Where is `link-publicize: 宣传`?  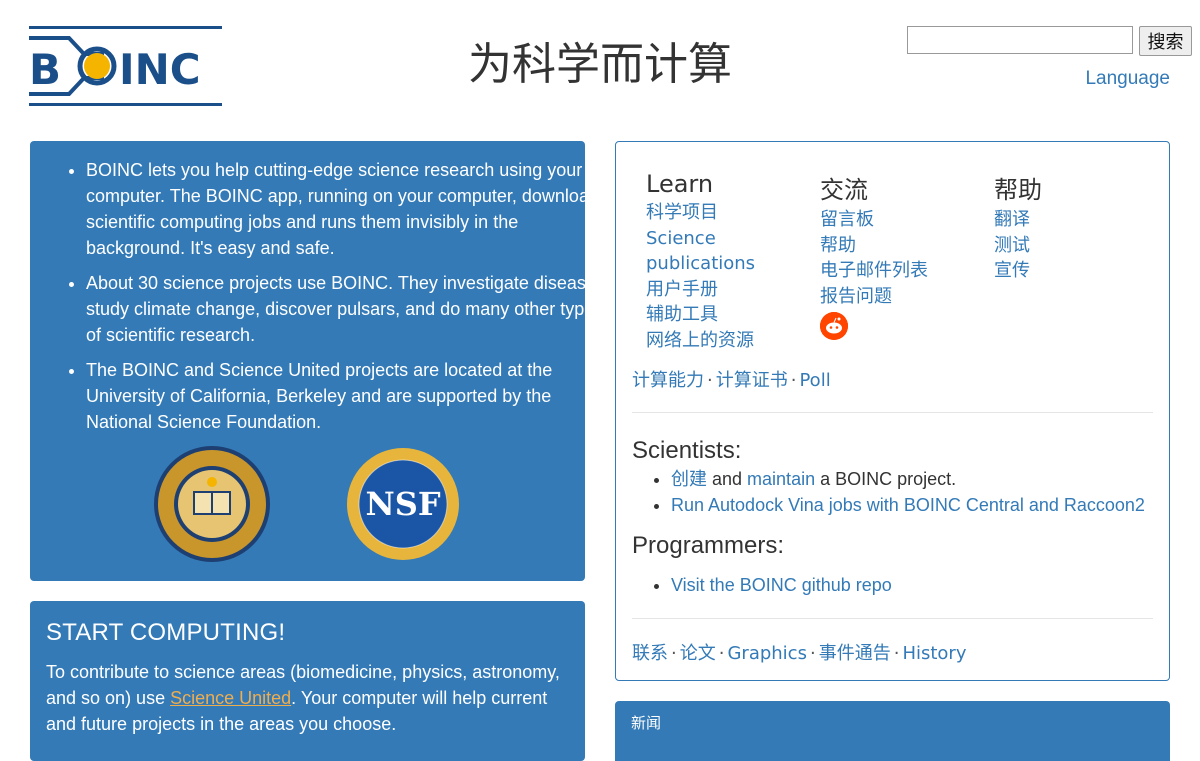
link-publicize: 宣传 is located at coordinates (1079, 271).